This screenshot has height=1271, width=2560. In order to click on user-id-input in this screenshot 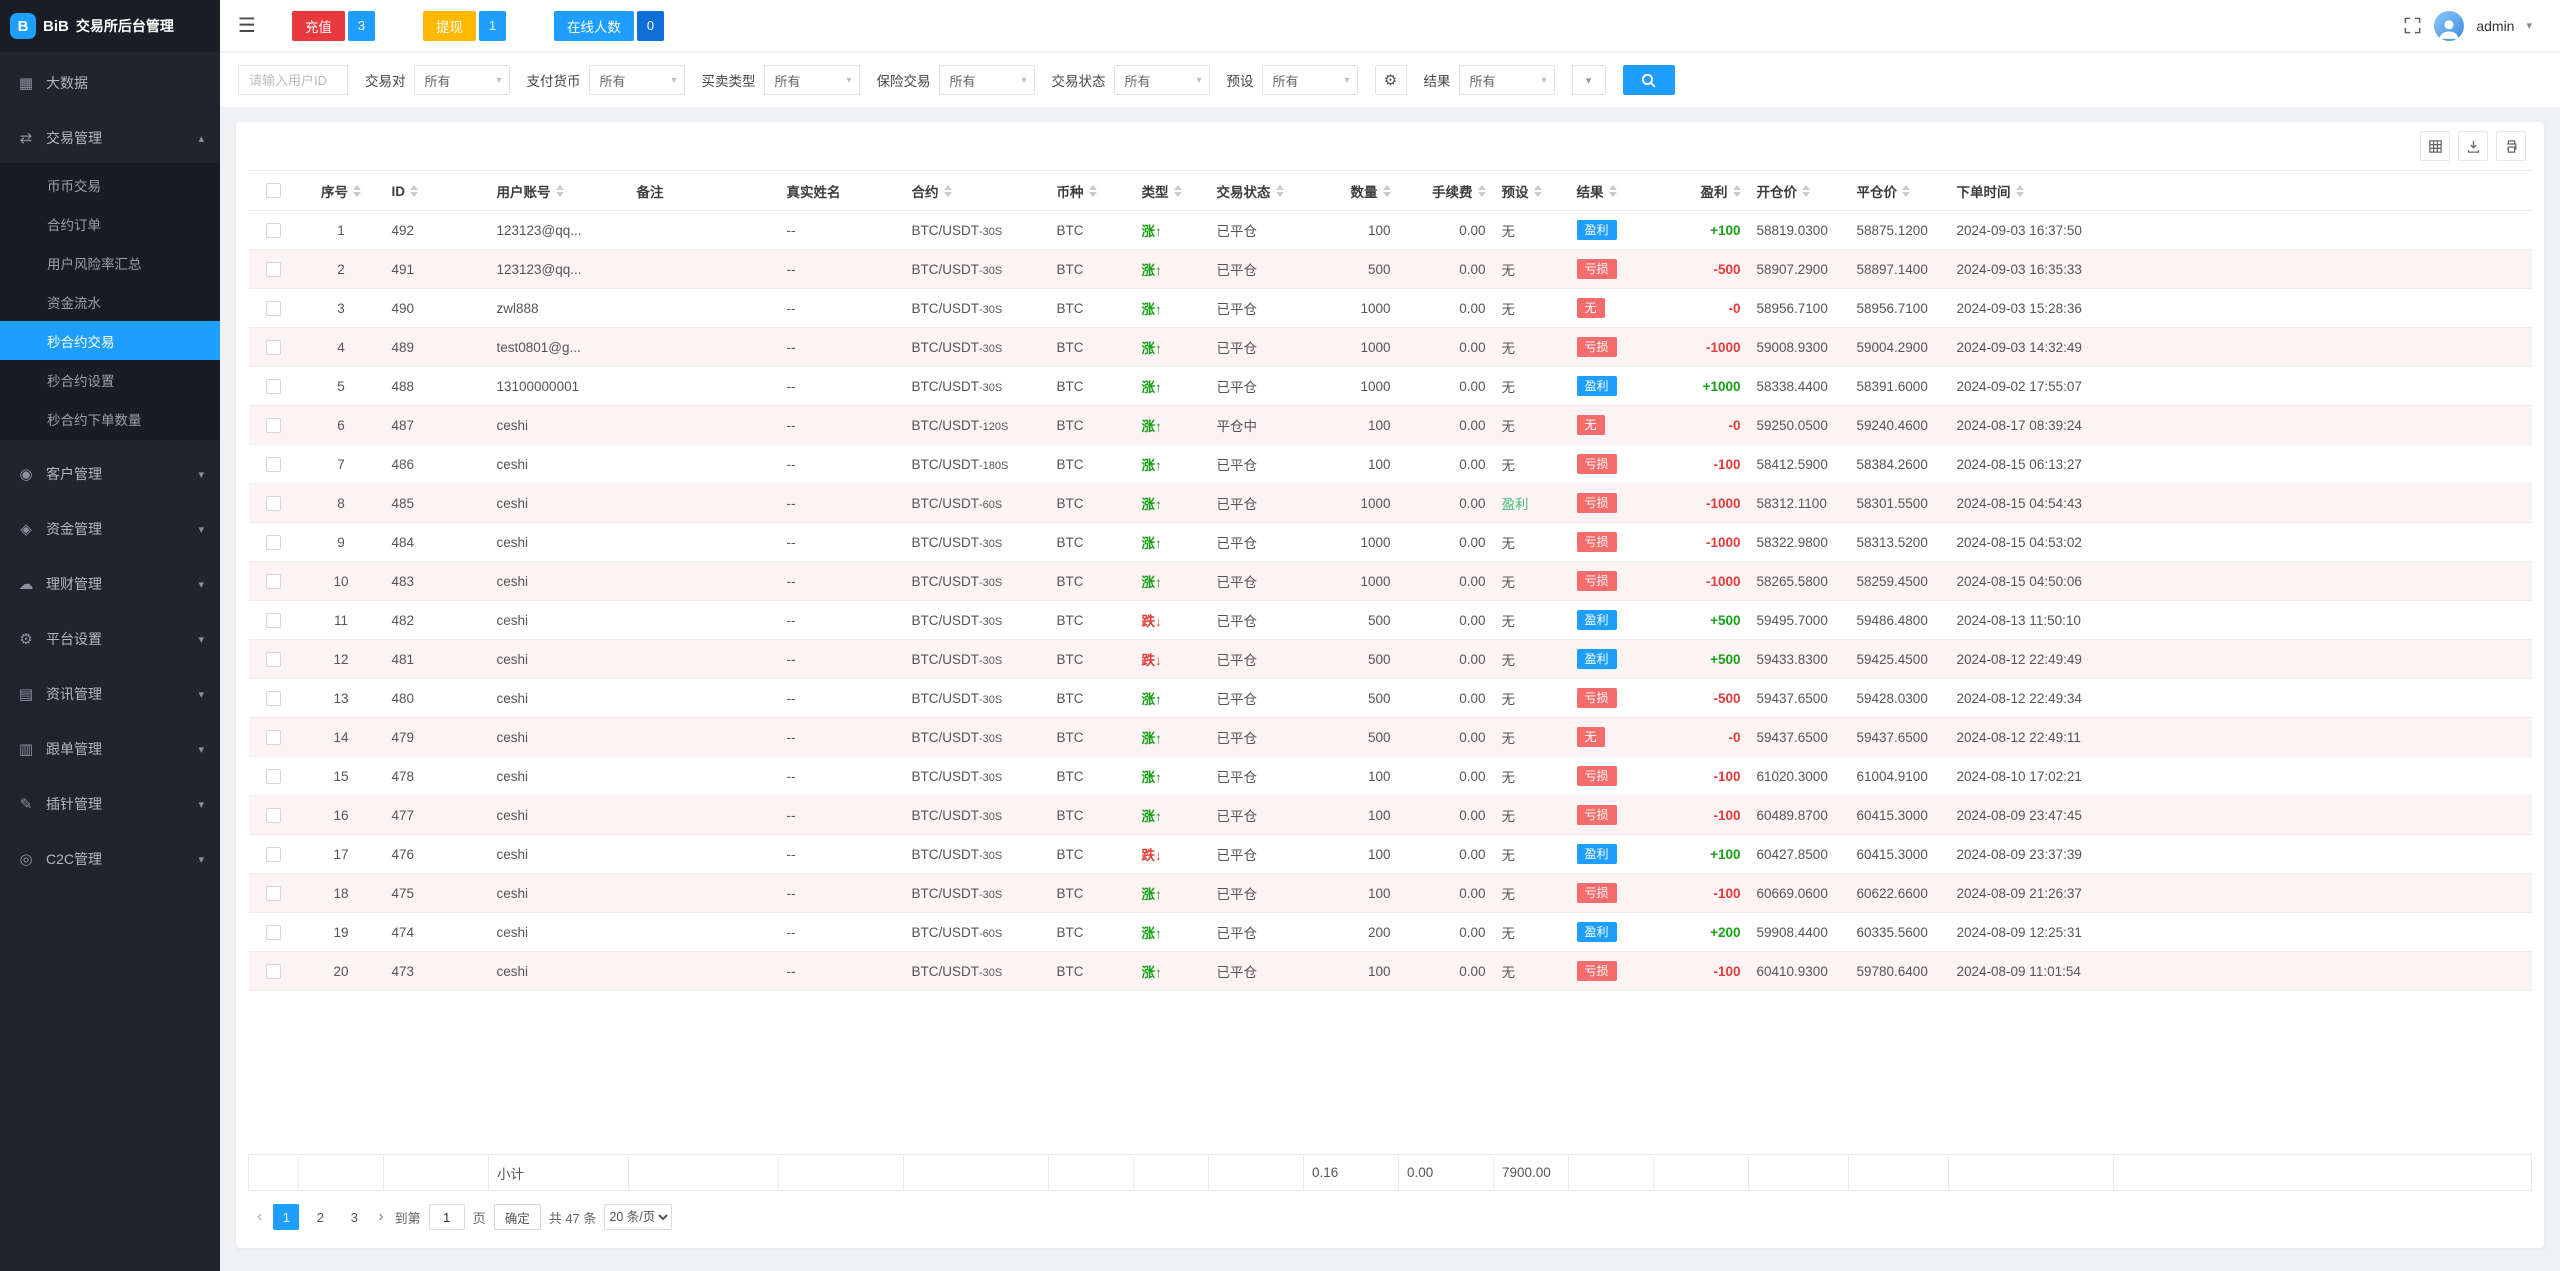, I will do `click(293, 80)`.